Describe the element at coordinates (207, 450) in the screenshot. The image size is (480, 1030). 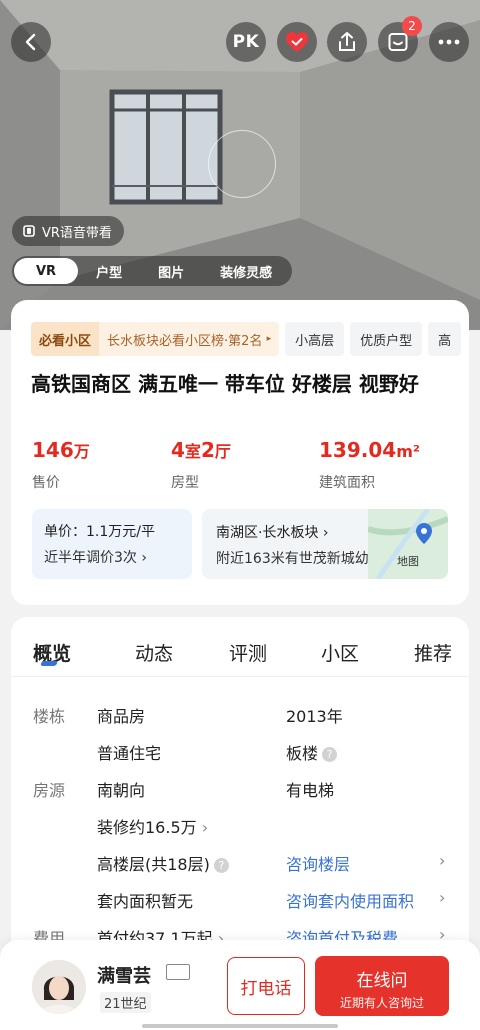
I see `rooms-living: 2` at that location.